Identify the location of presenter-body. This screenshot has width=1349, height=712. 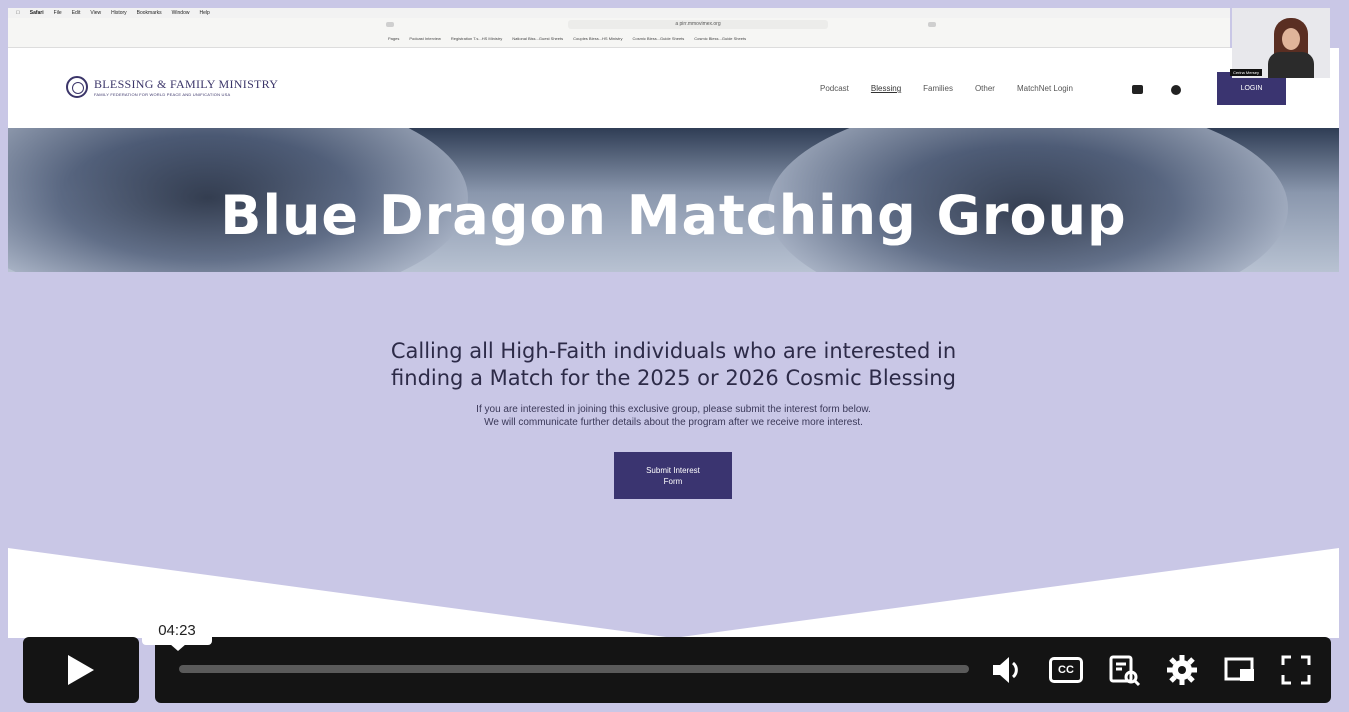
(1291, 65).